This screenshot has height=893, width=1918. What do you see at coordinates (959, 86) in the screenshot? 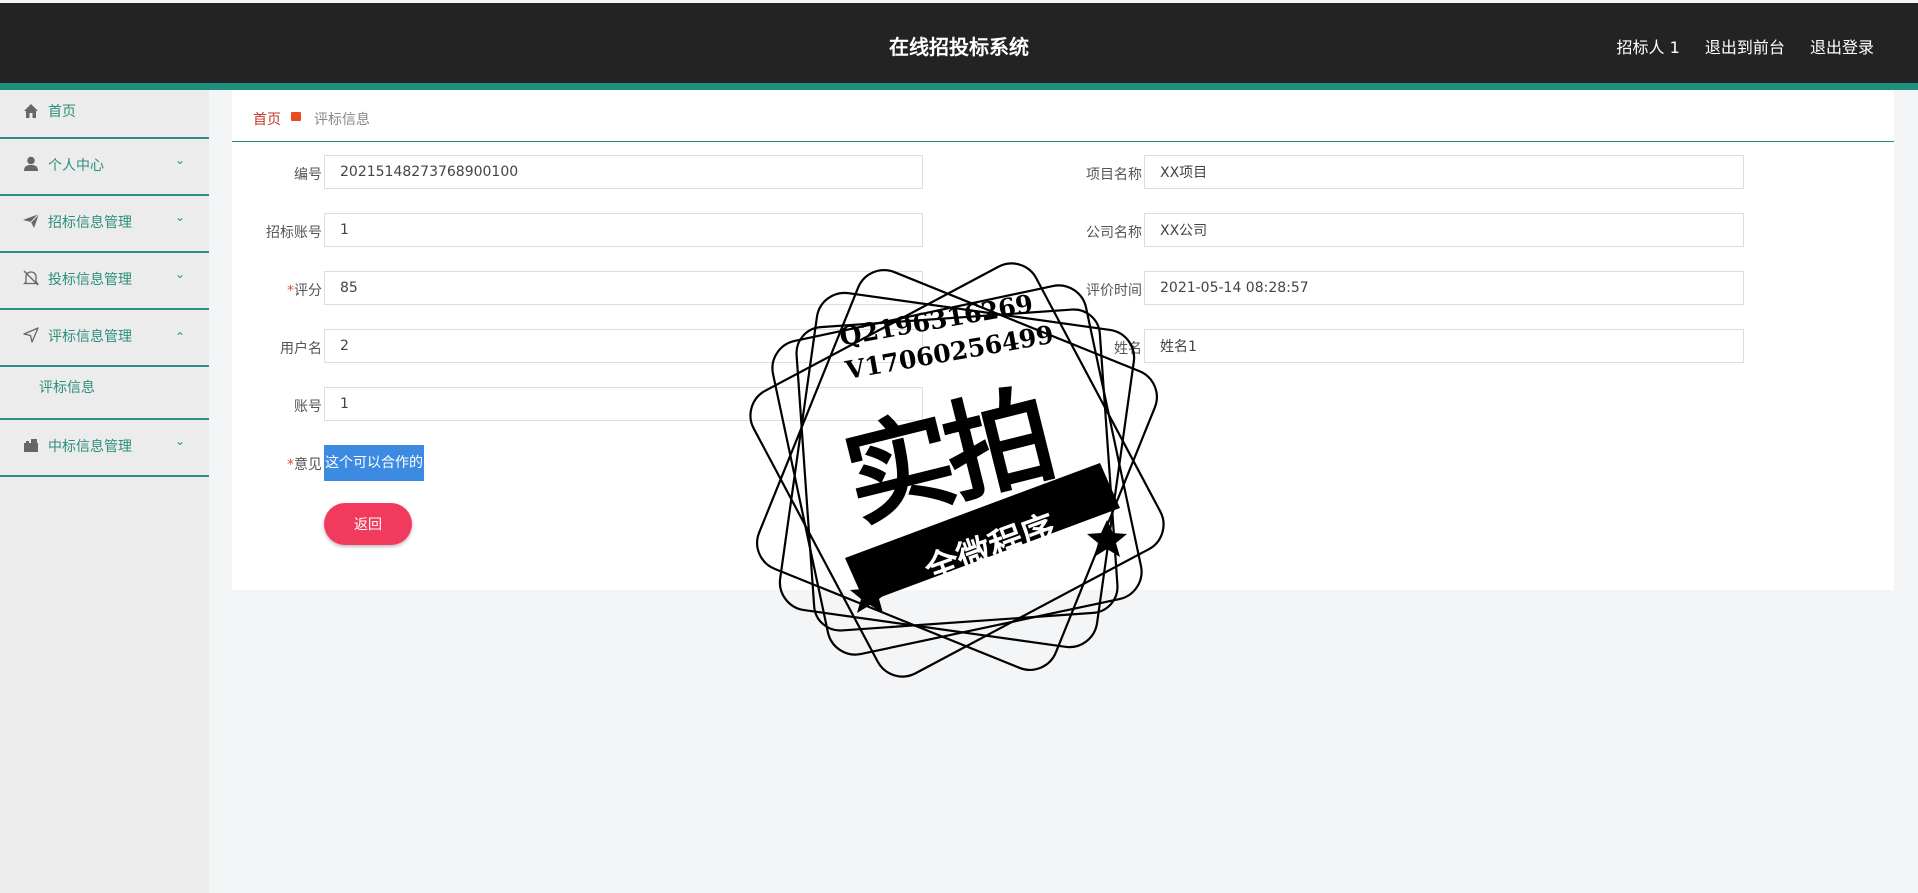
I see `header-accent-line` at bounding box center [959, 86].